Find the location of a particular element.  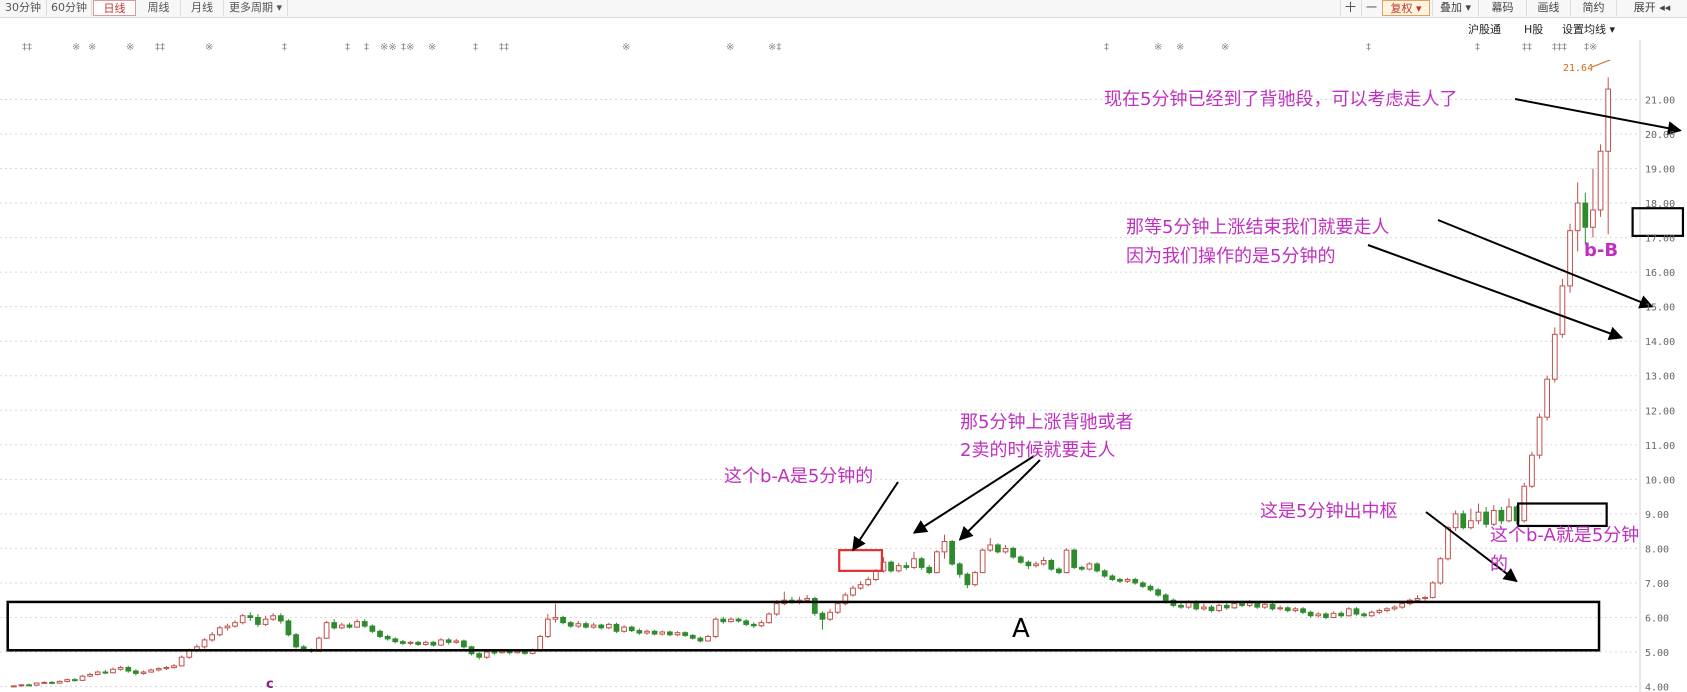

annotation-exit-after-rise: 那等5分钟上涨结束我们就要走人 is located at coordinates (1257, 227).